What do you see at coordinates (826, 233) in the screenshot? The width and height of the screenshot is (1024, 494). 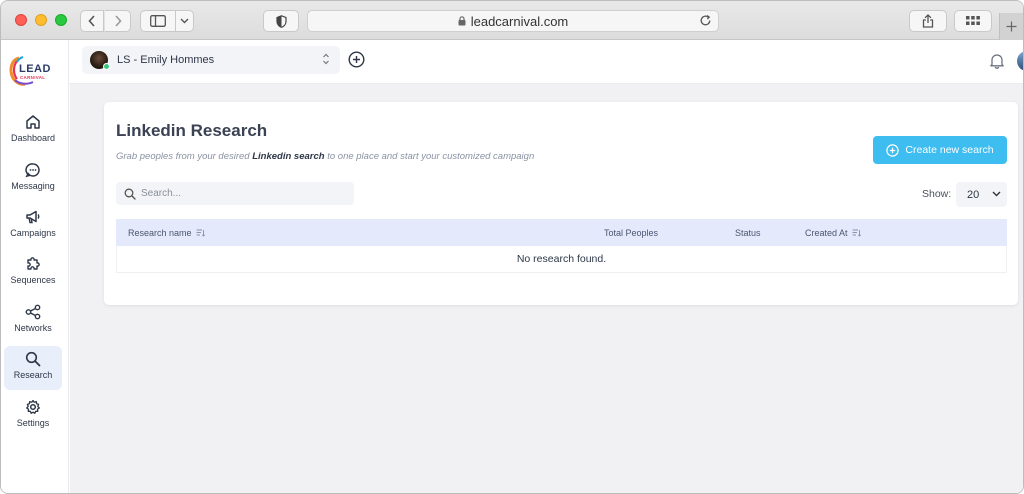 I see `column-label: Created At` at bounding box center [826, 233].